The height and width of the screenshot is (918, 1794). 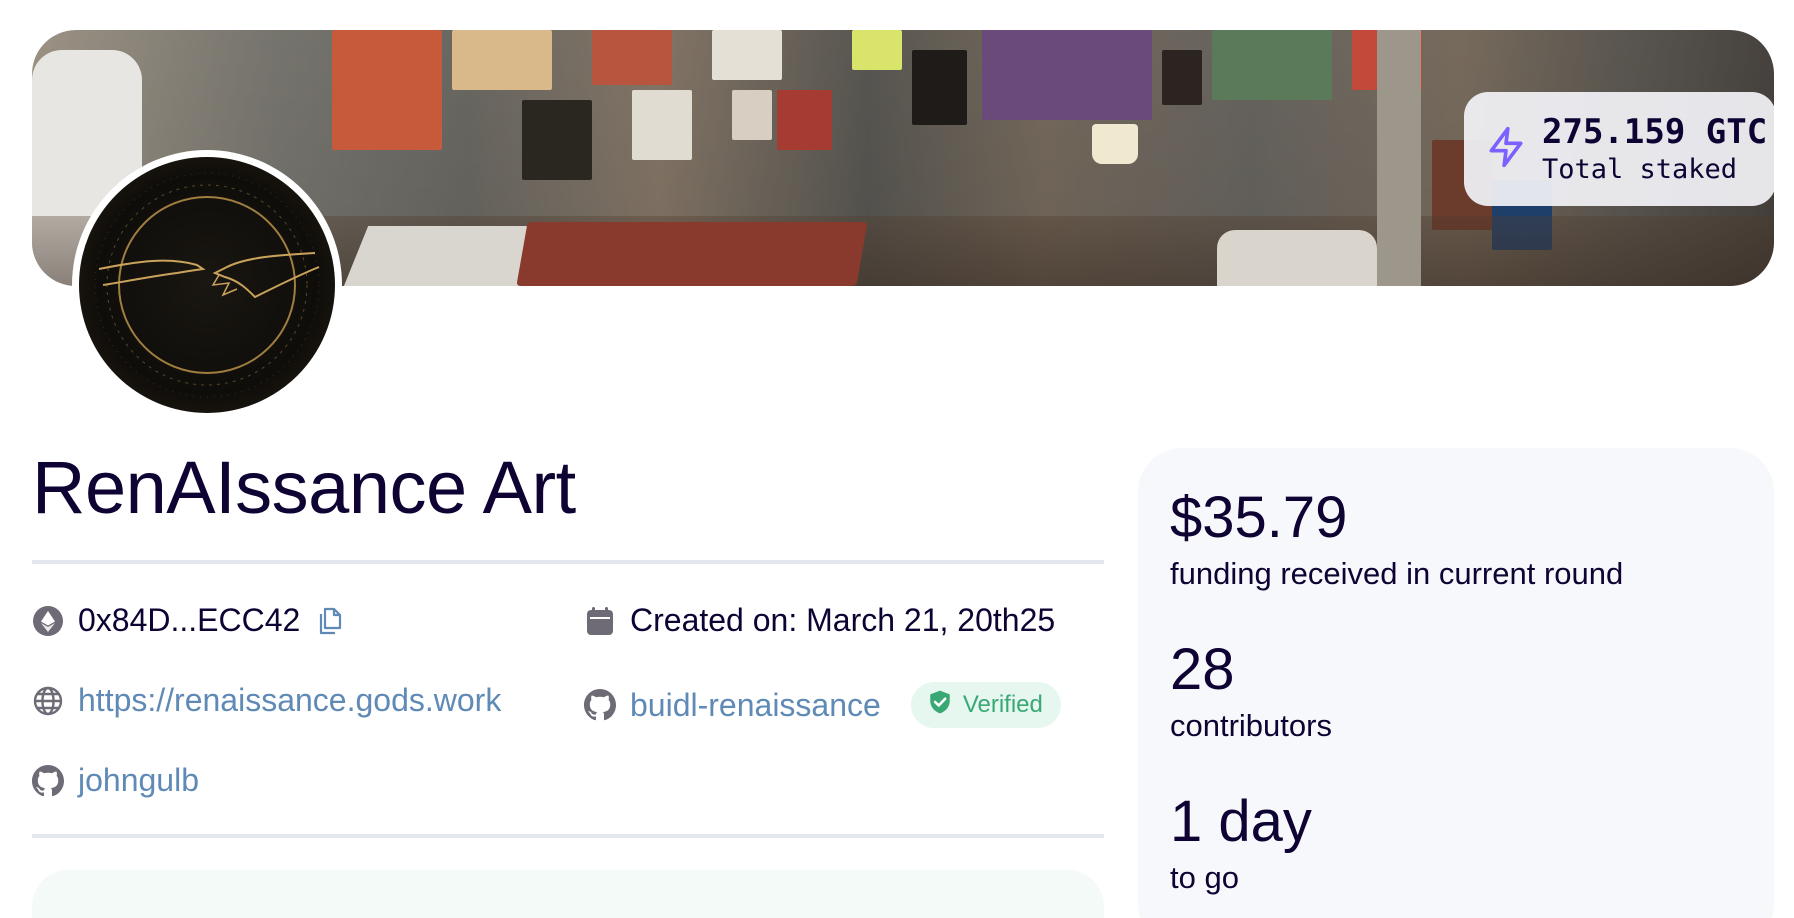 What do you see at coordinates (1259, 517) in the screenshot?
I see `funding-amount: $35.79` at bounding box center [1259, 517].